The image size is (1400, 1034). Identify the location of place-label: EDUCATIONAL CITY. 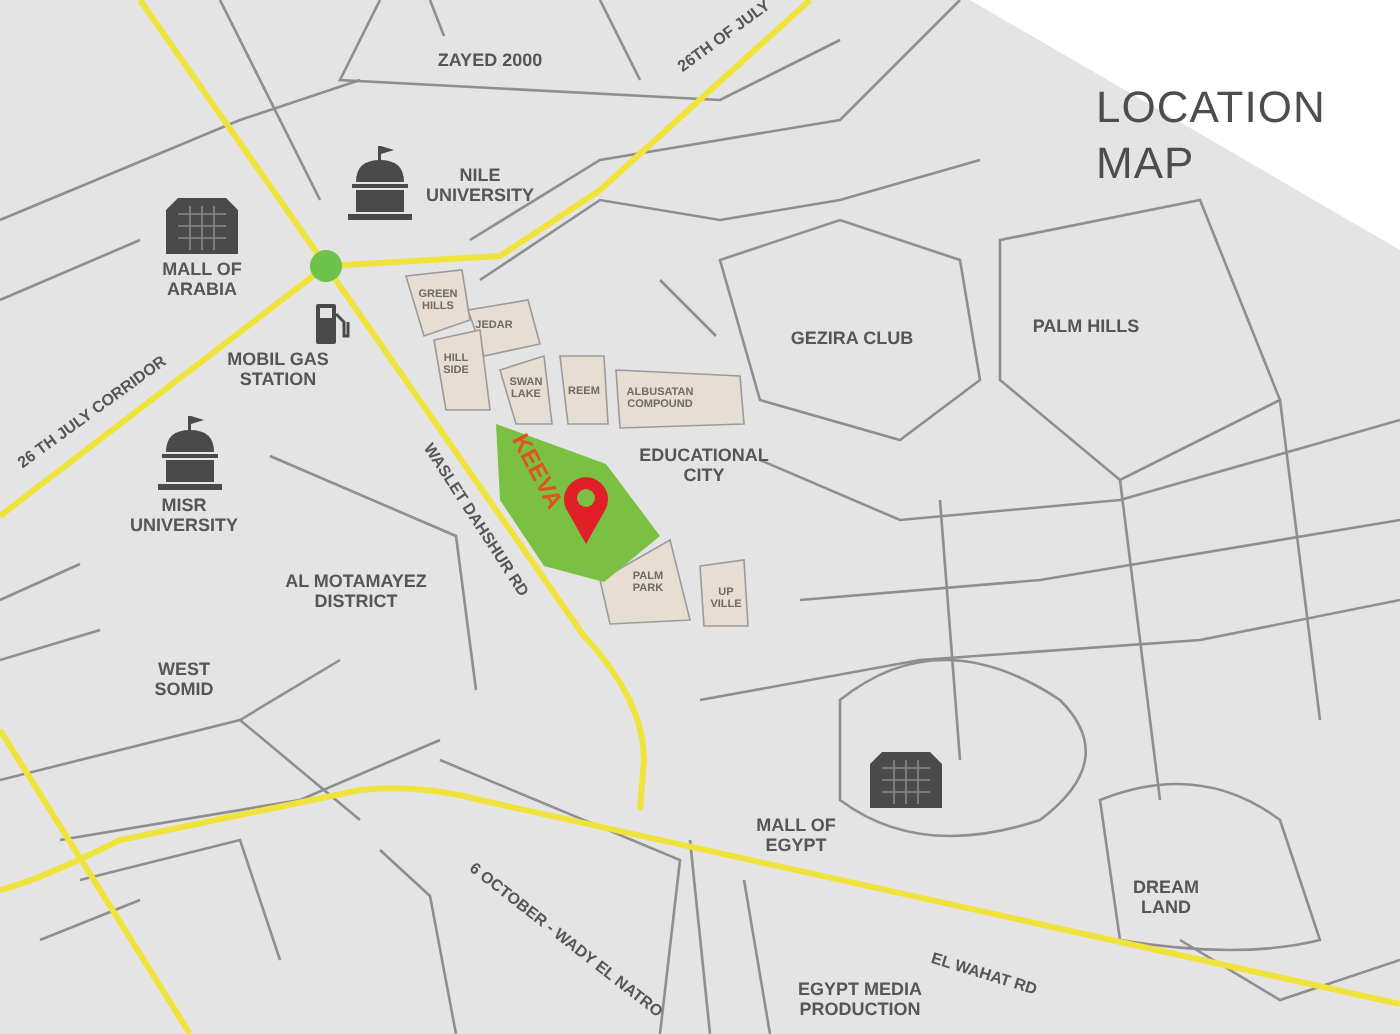
(704, 466).